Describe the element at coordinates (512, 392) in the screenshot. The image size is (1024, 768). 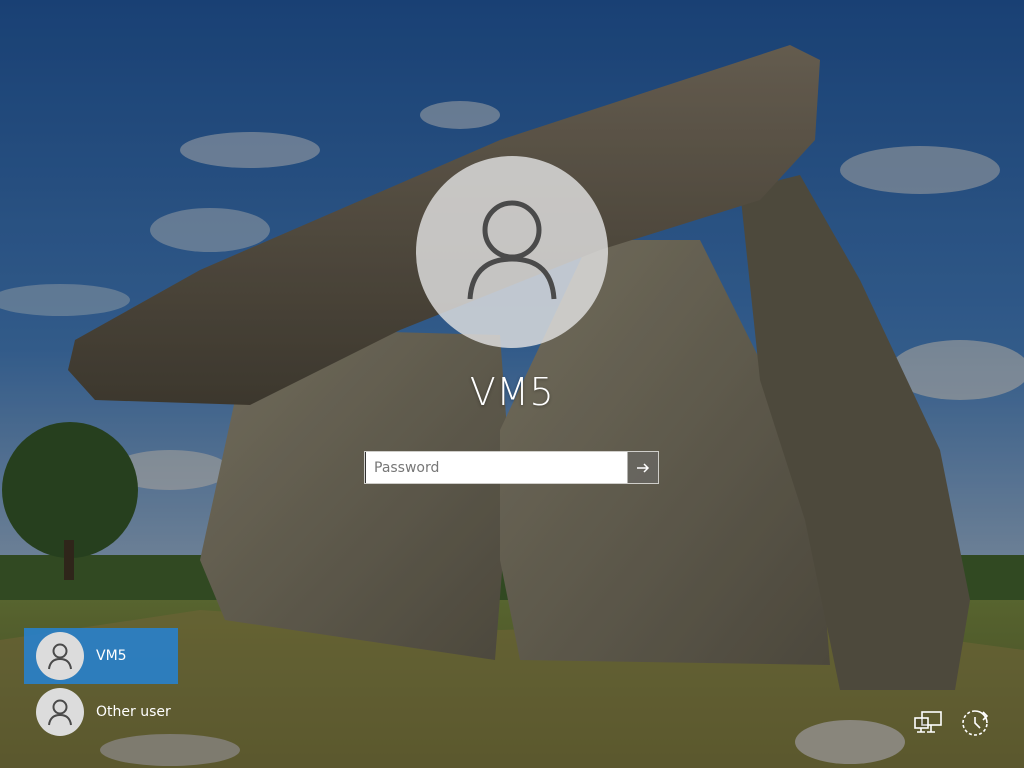
I see `account-username: VM5` at that location.